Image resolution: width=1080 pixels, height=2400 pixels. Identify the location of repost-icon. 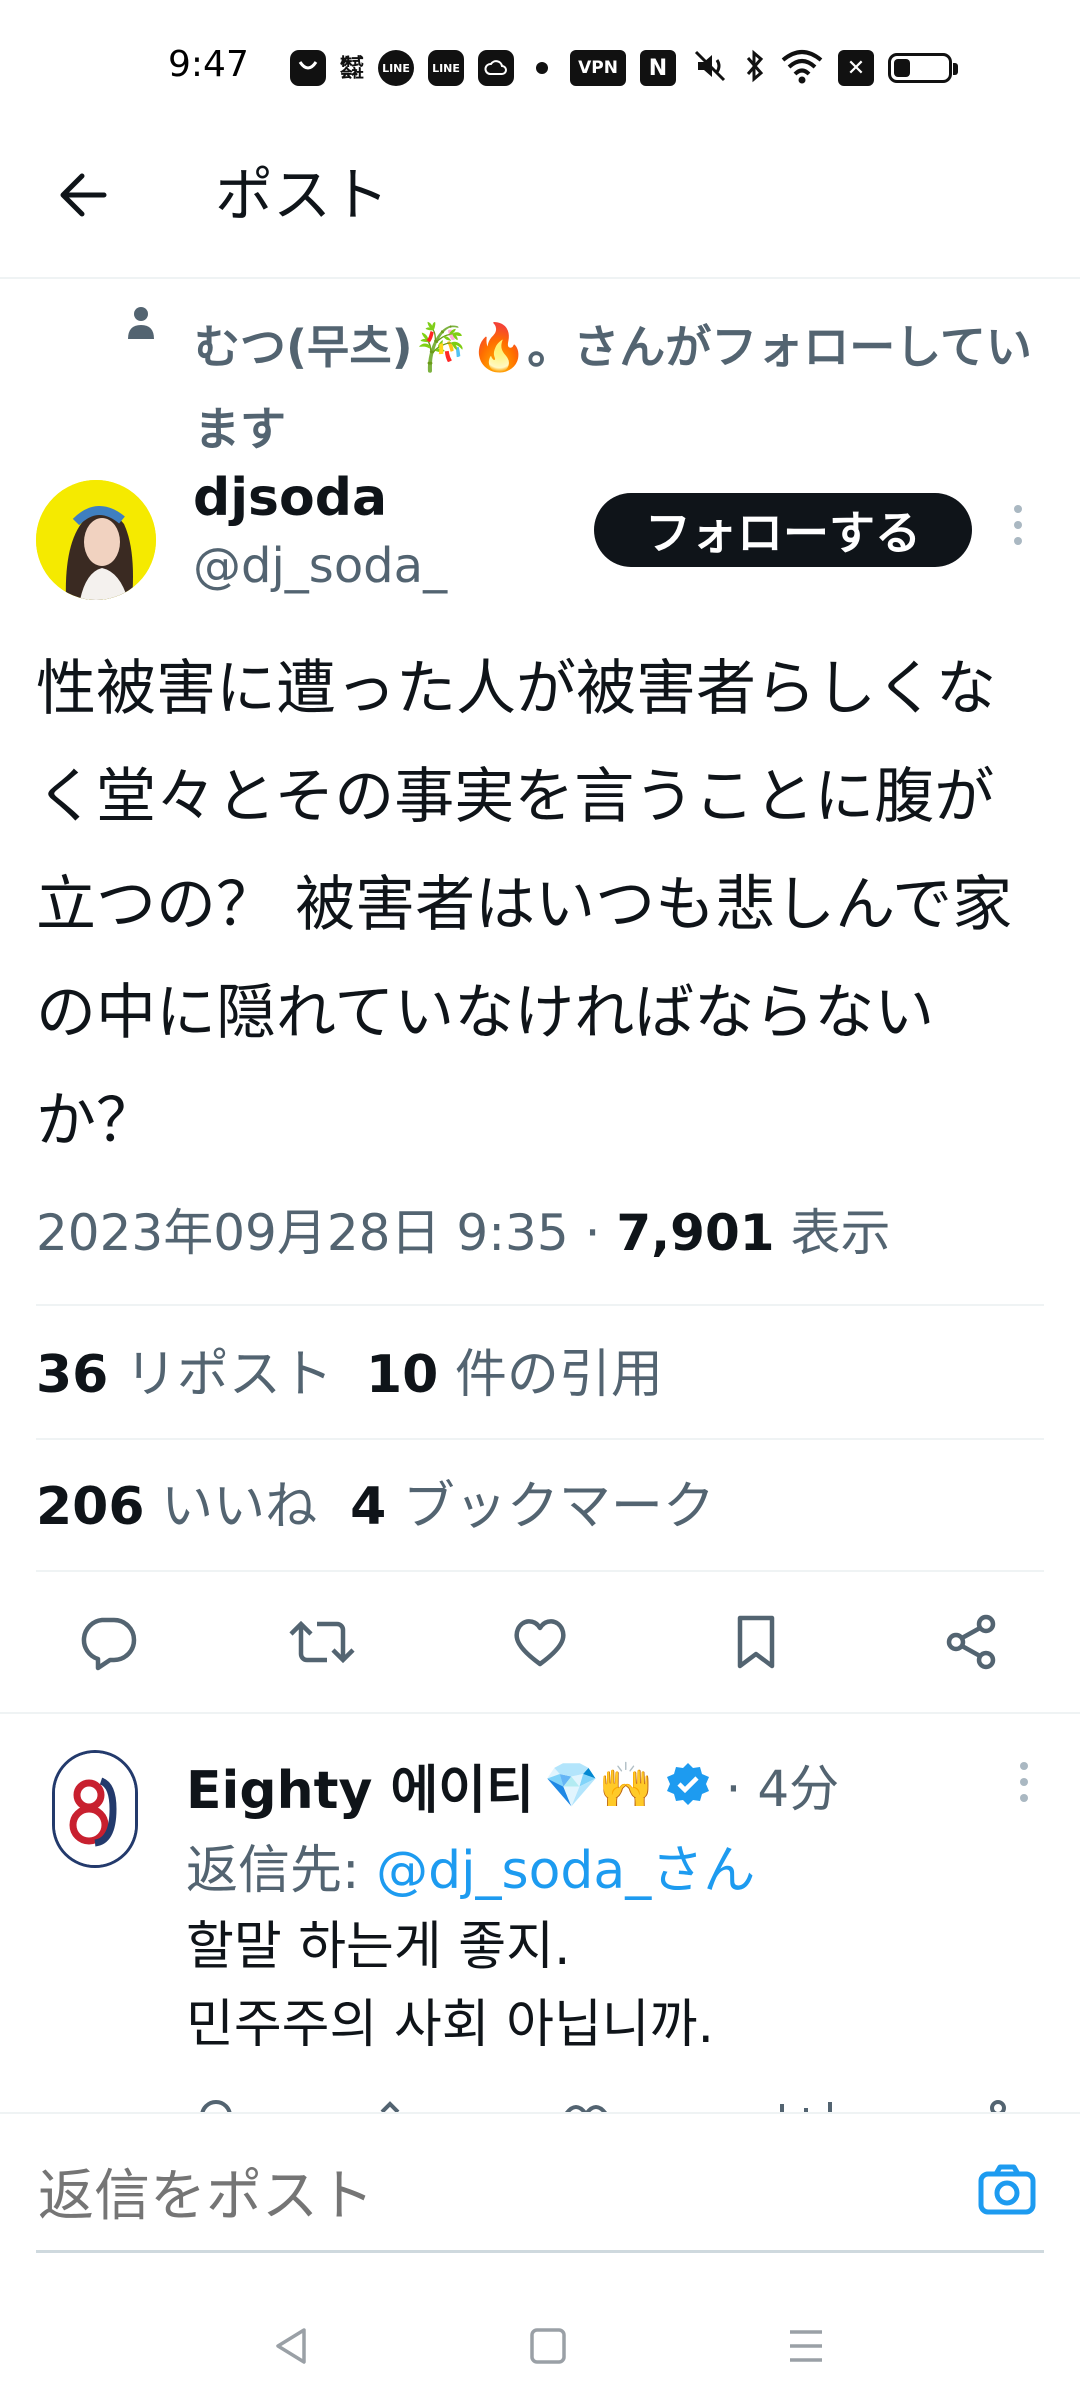
(322, 1642).